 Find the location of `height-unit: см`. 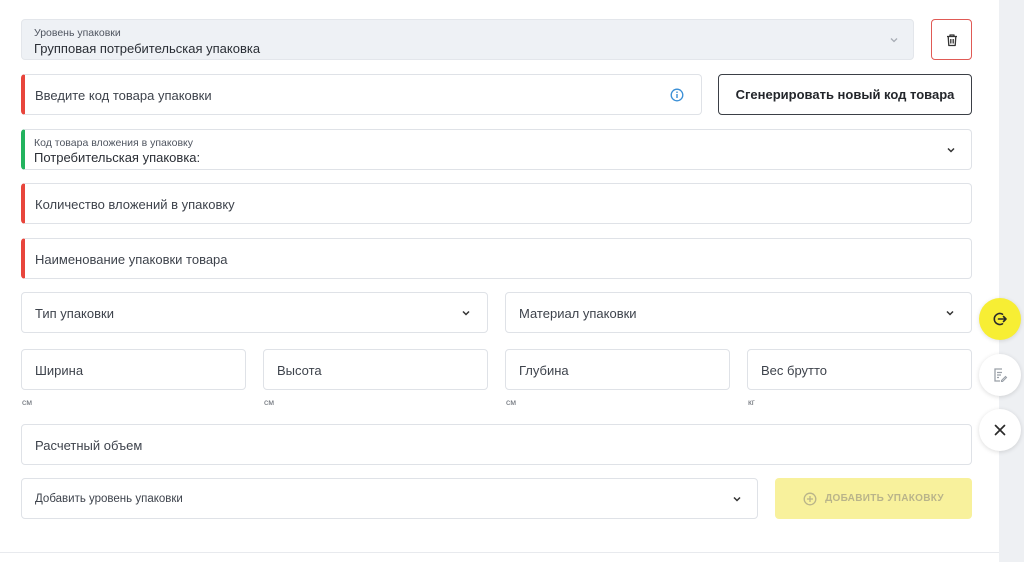

height-unit: см is located at coordinates (269, 402).